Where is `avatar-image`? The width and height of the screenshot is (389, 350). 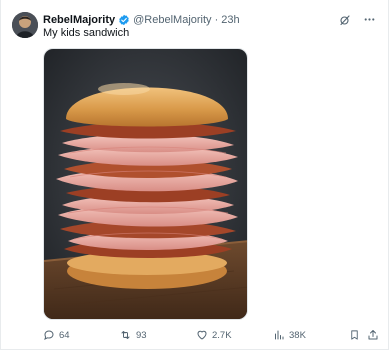 avatar-image is located at coordinates (25, 25).